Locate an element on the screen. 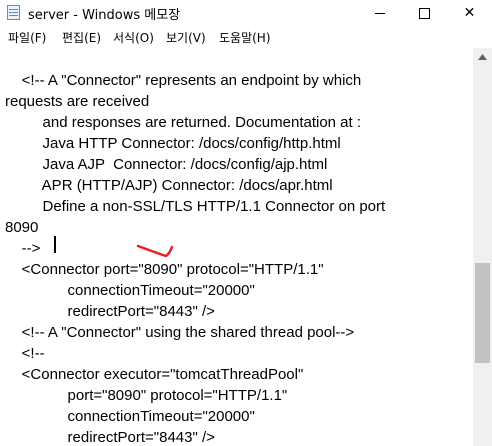 This screenshot has width=492, height=446. window-title: server - Windows 메모장 is located at coordinates (104, 15).